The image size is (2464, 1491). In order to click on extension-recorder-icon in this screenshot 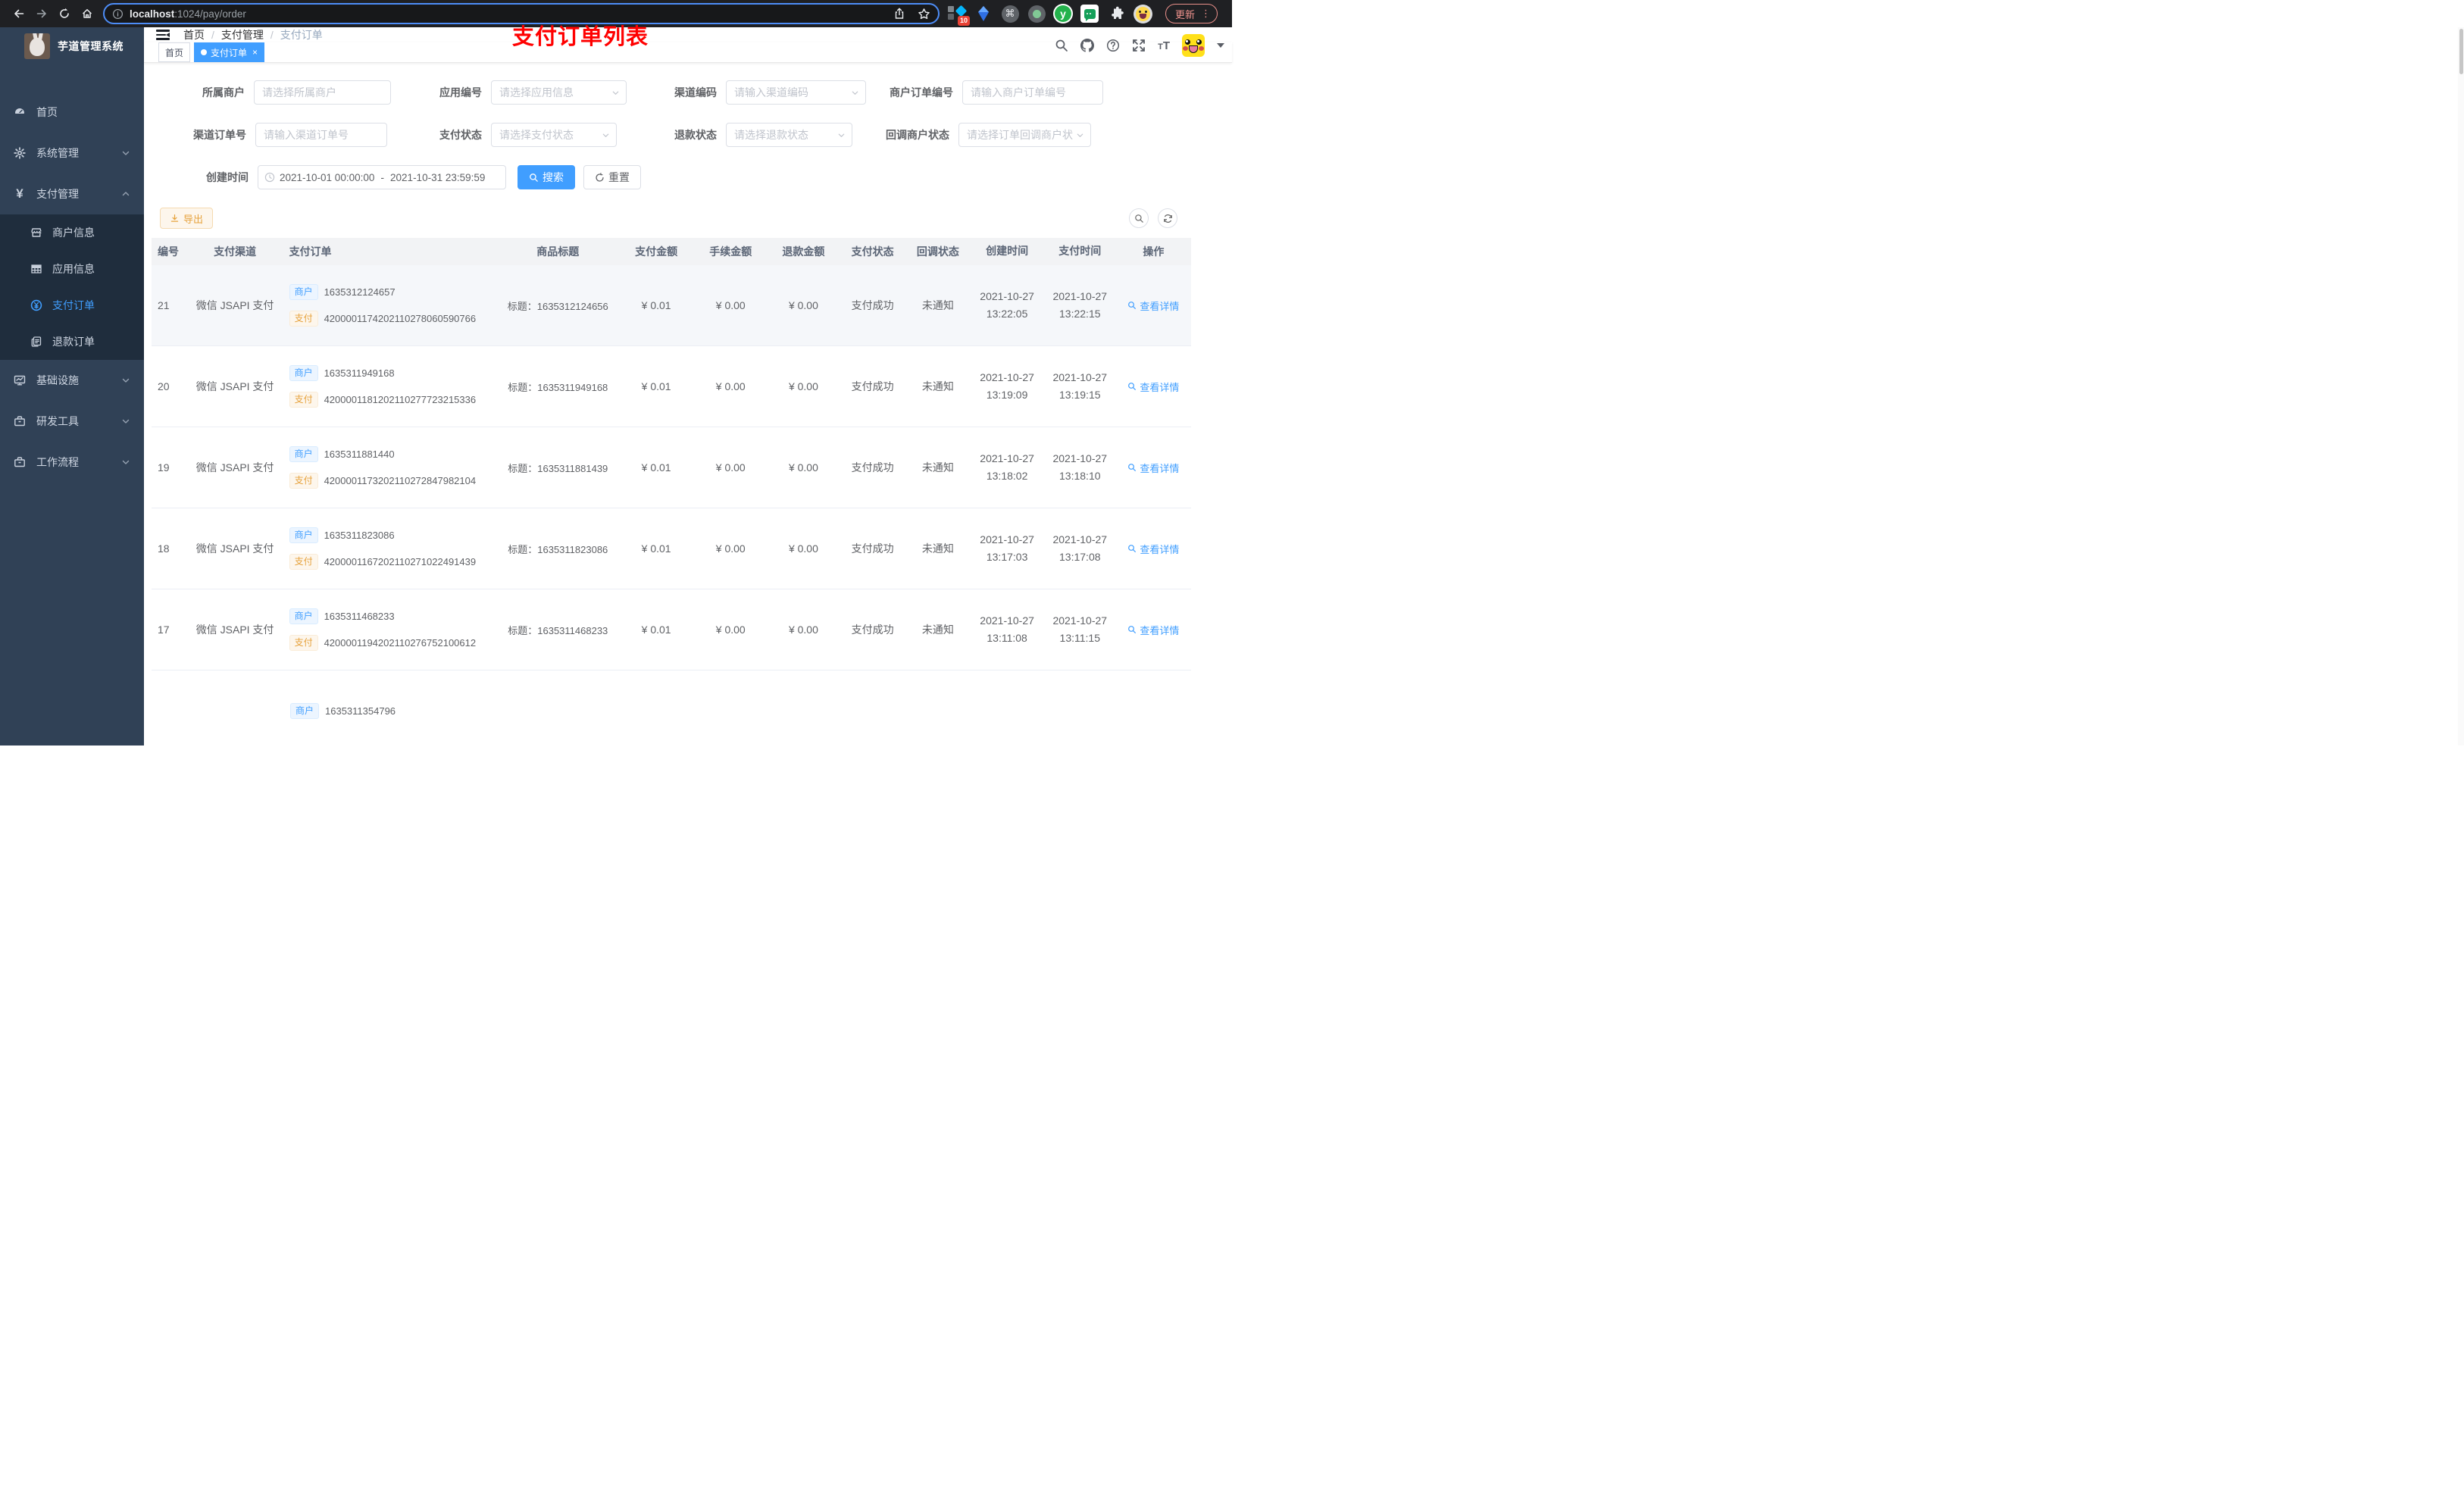, I will do `click(1036, 13)`.